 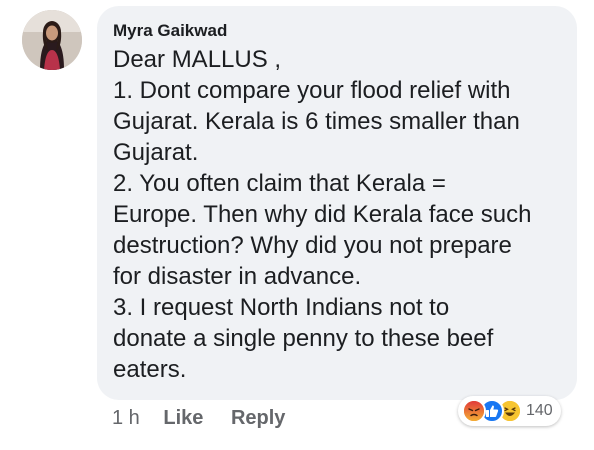 I want to click on comment-text-line: eaters., so click(x=150, y=369).